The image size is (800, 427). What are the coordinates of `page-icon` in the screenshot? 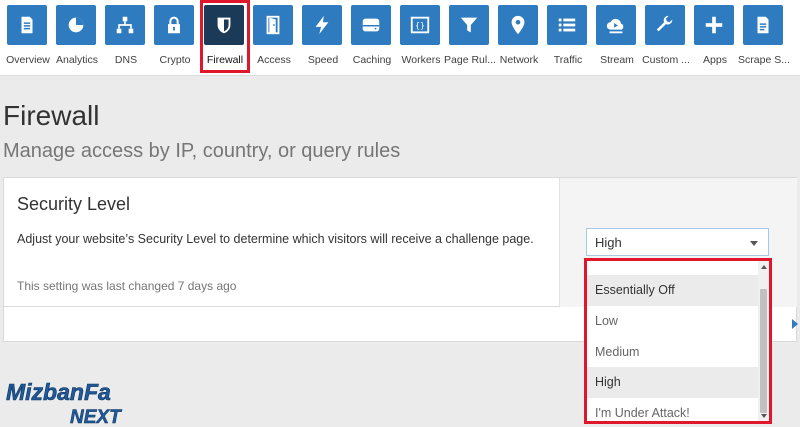 It's located at (763, 25).